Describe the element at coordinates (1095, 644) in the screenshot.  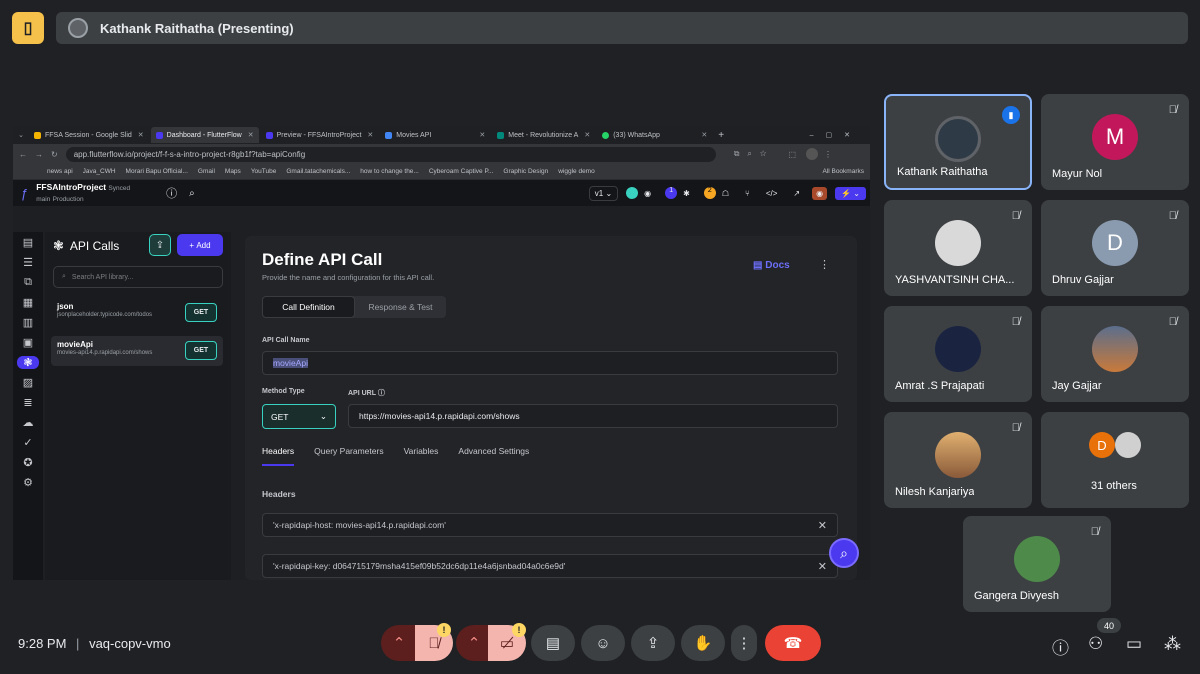
I see `people-icon: ⚇` at that location.